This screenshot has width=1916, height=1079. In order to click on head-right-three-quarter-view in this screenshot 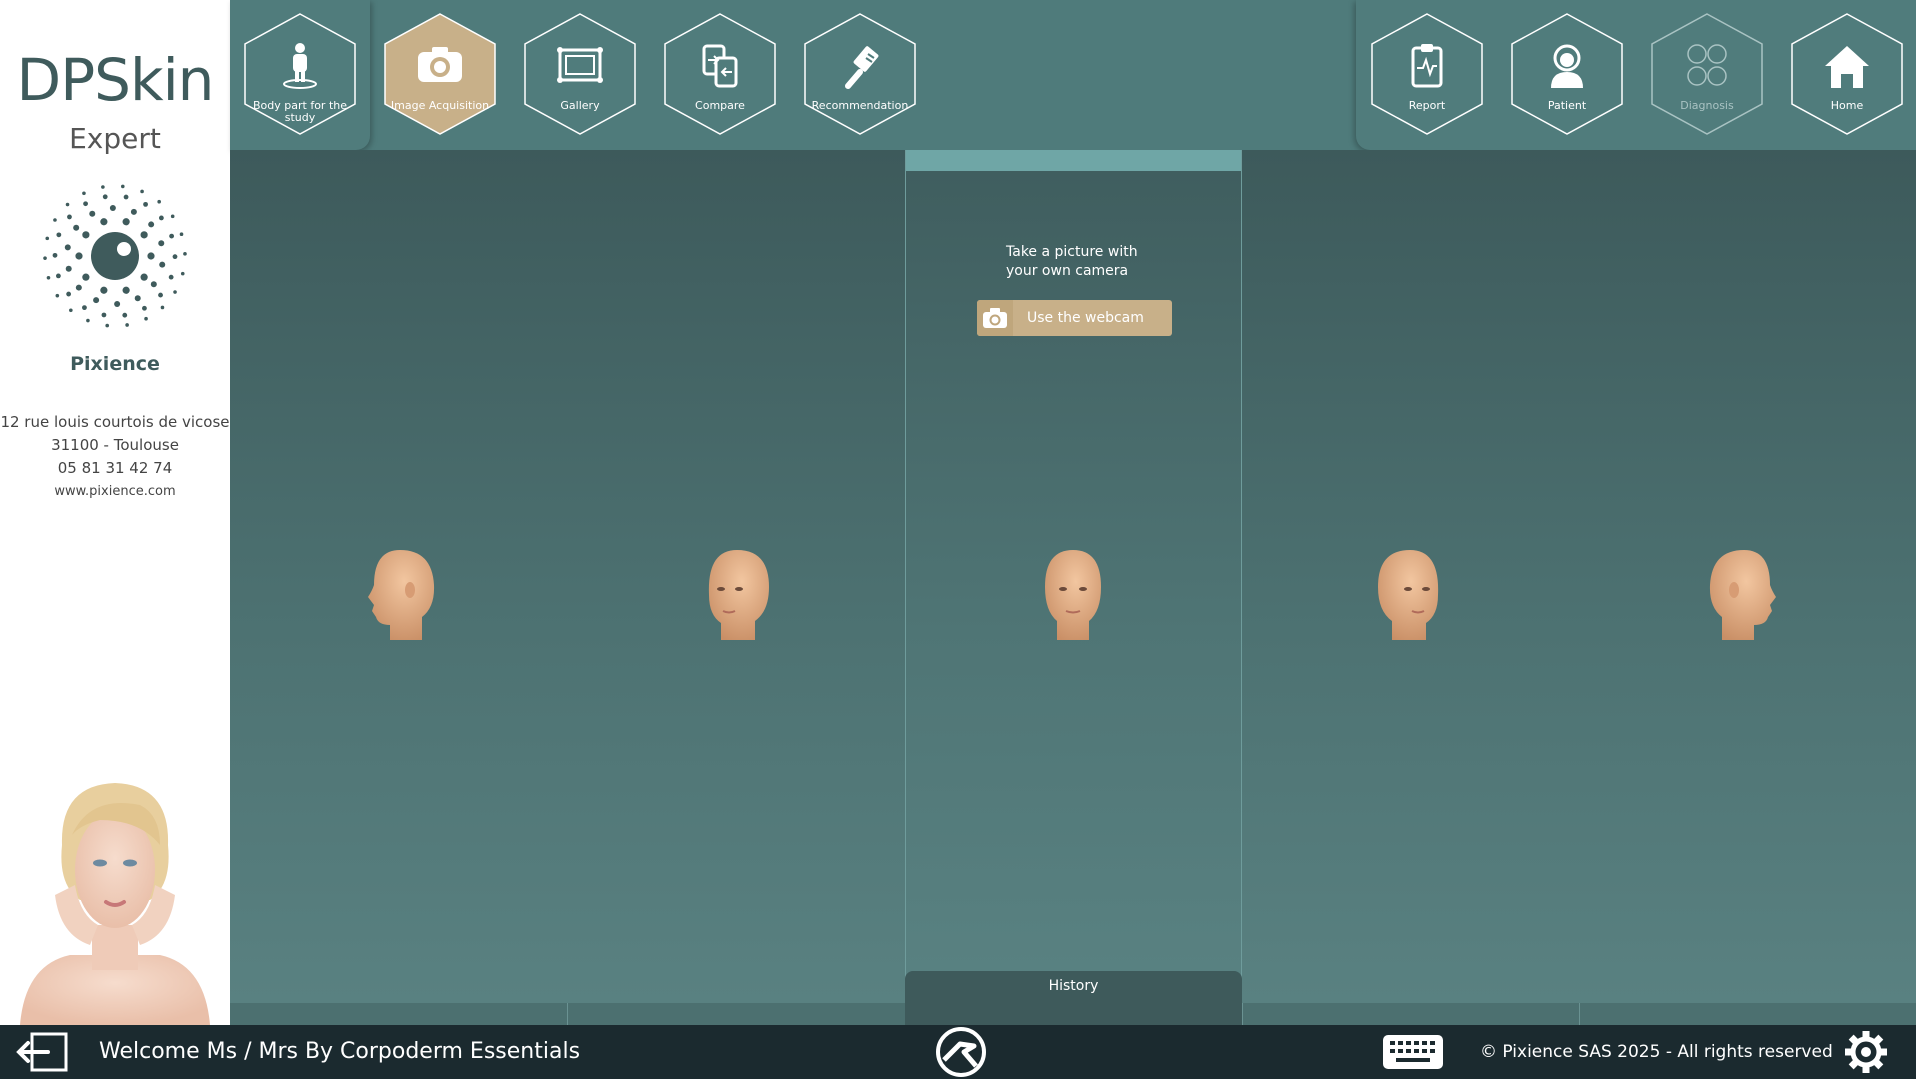, I will do `click(1410, 595)`.